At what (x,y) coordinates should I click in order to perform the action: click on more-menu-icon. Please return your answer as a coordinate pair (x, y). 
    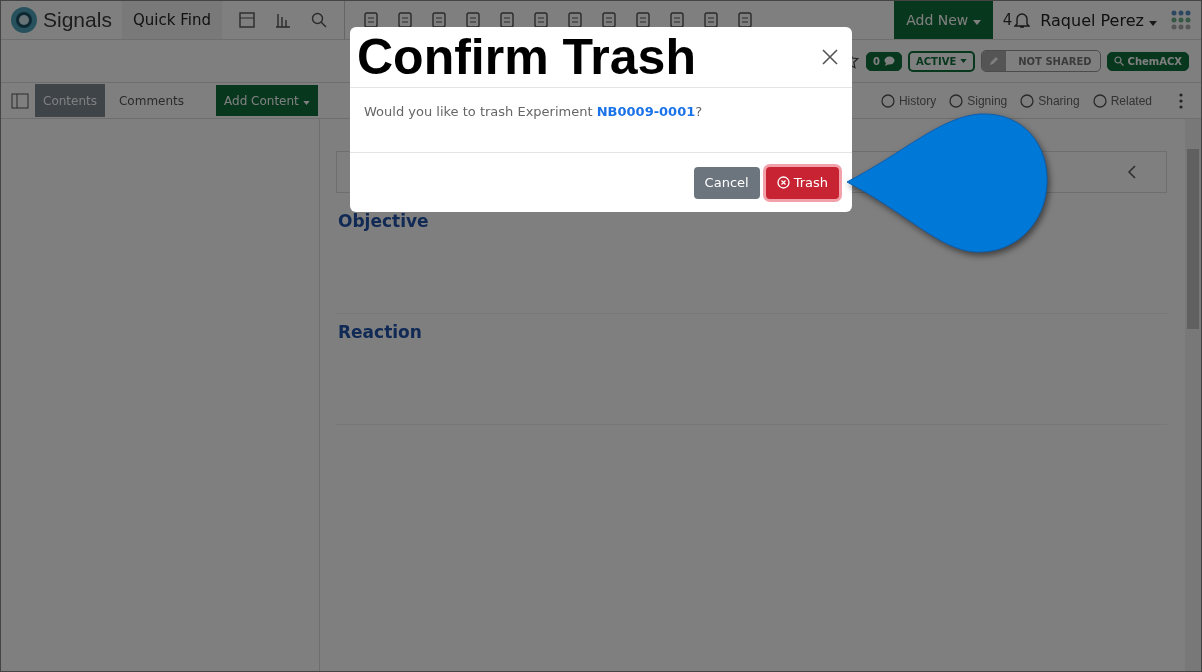
    Looking at the image, I should click on (1181, 100).